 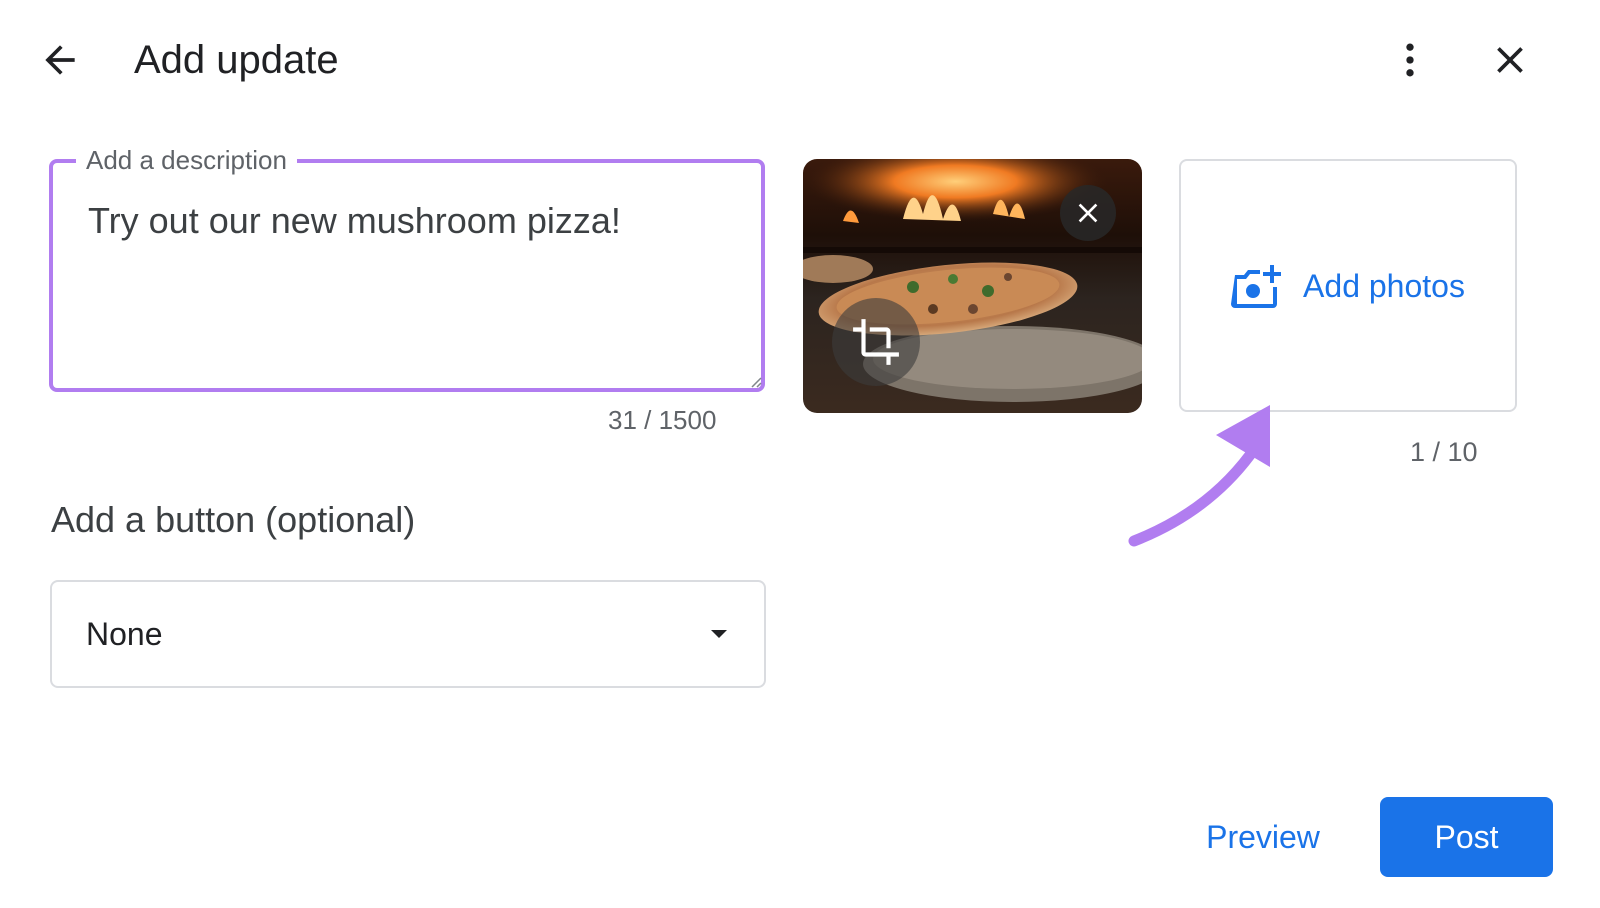 I want to click on remove-photo-button, so click(x=1088, y=213).